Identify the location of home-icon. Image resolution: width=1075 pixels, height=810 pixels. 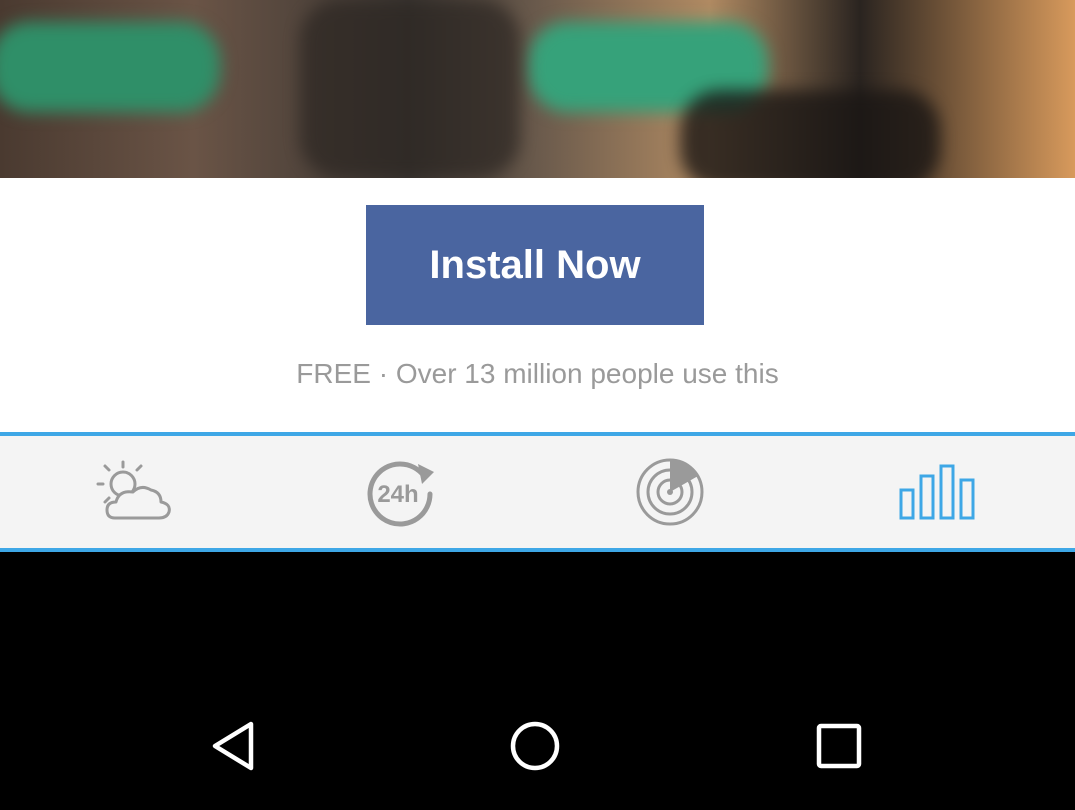
(535, 746).